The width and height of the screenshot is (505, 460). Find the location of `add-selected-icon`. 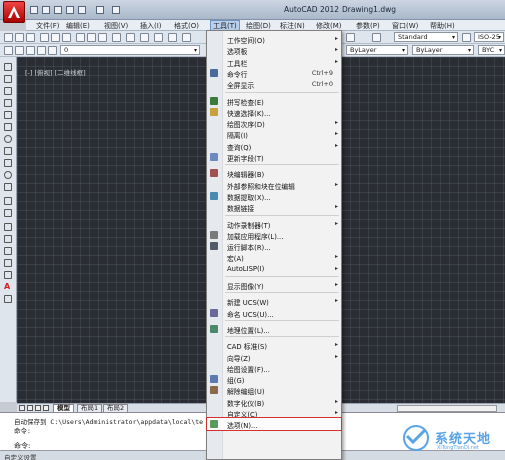

add-selected-icon is located at coordinates (8, 299).